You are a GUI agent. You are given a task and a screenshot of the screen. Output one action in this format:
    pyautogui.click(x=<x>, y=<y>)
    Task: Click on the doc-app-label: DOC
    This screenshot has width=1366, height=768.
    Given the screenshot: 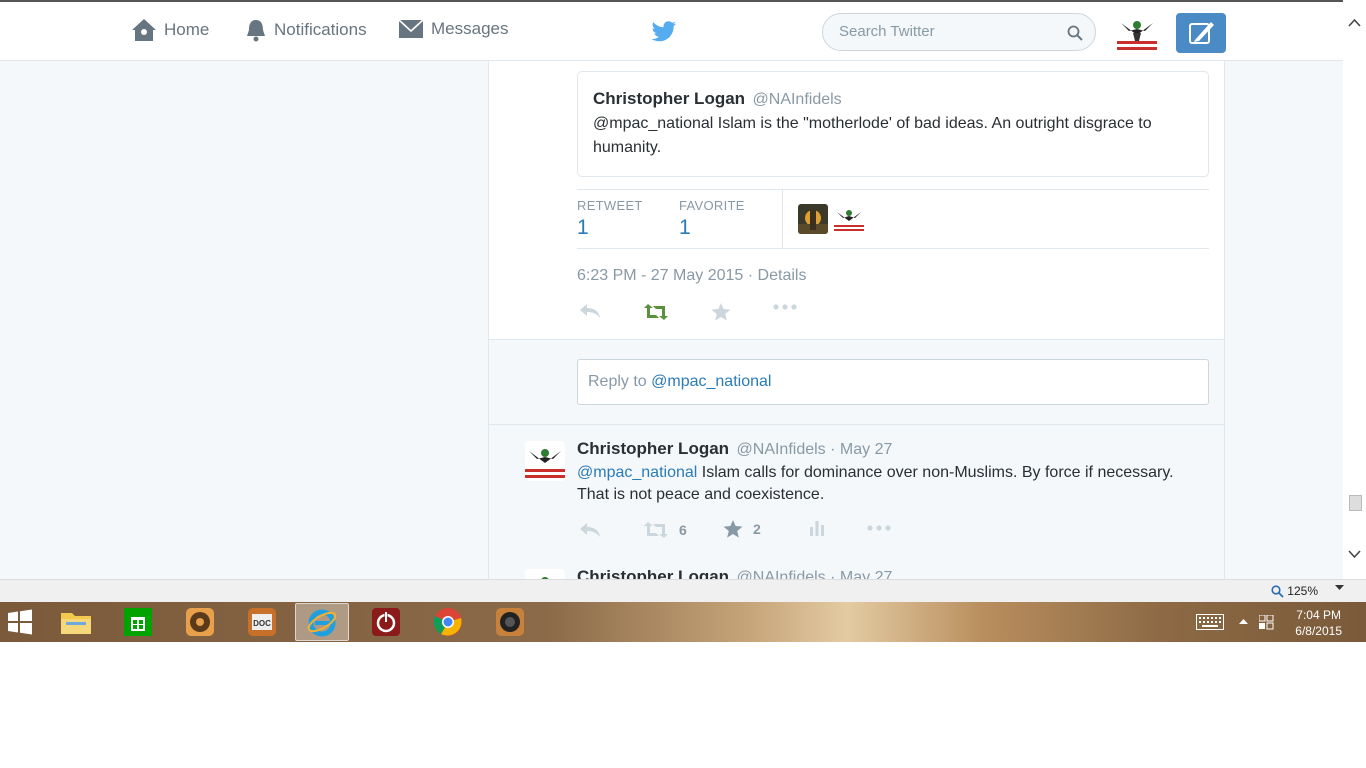 What is the action you would take?
    pyautogui.click(x=262, y=623)
    